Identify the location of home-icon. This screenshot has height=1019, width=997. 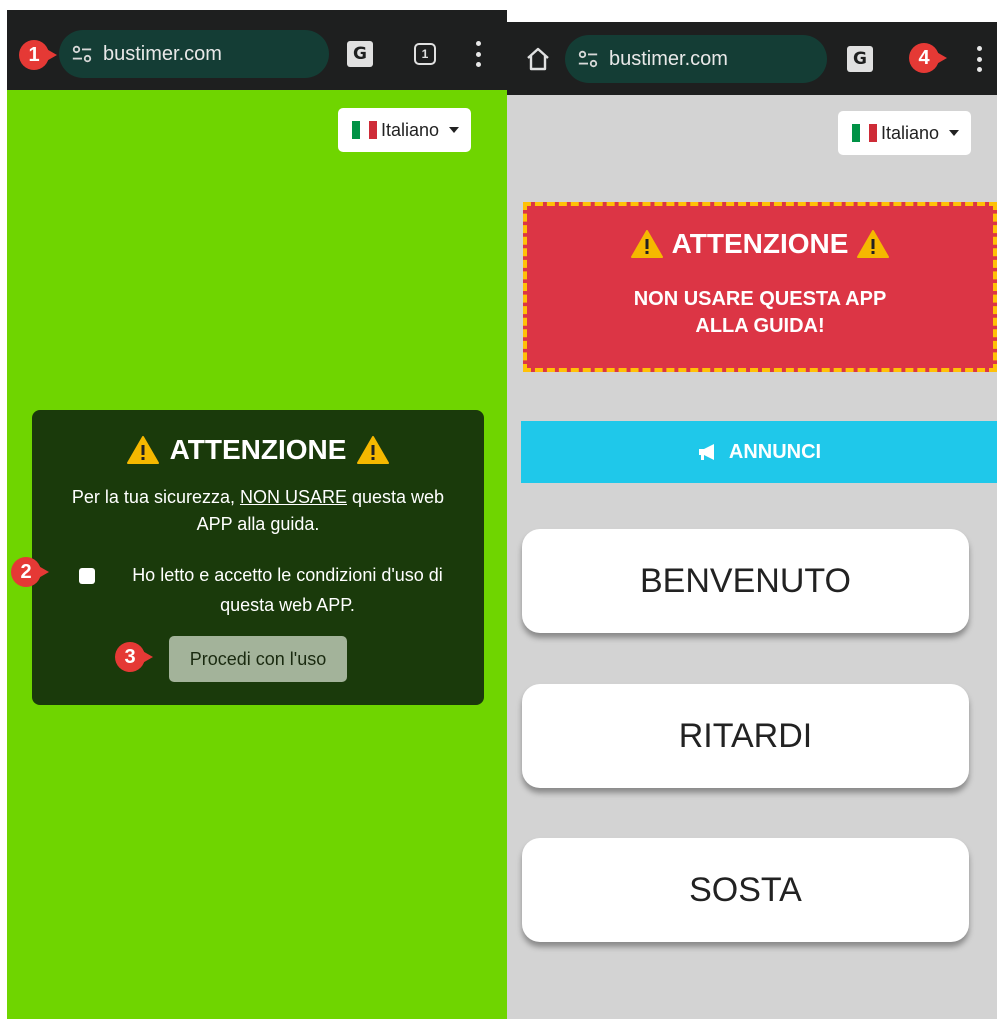
(538, 59).